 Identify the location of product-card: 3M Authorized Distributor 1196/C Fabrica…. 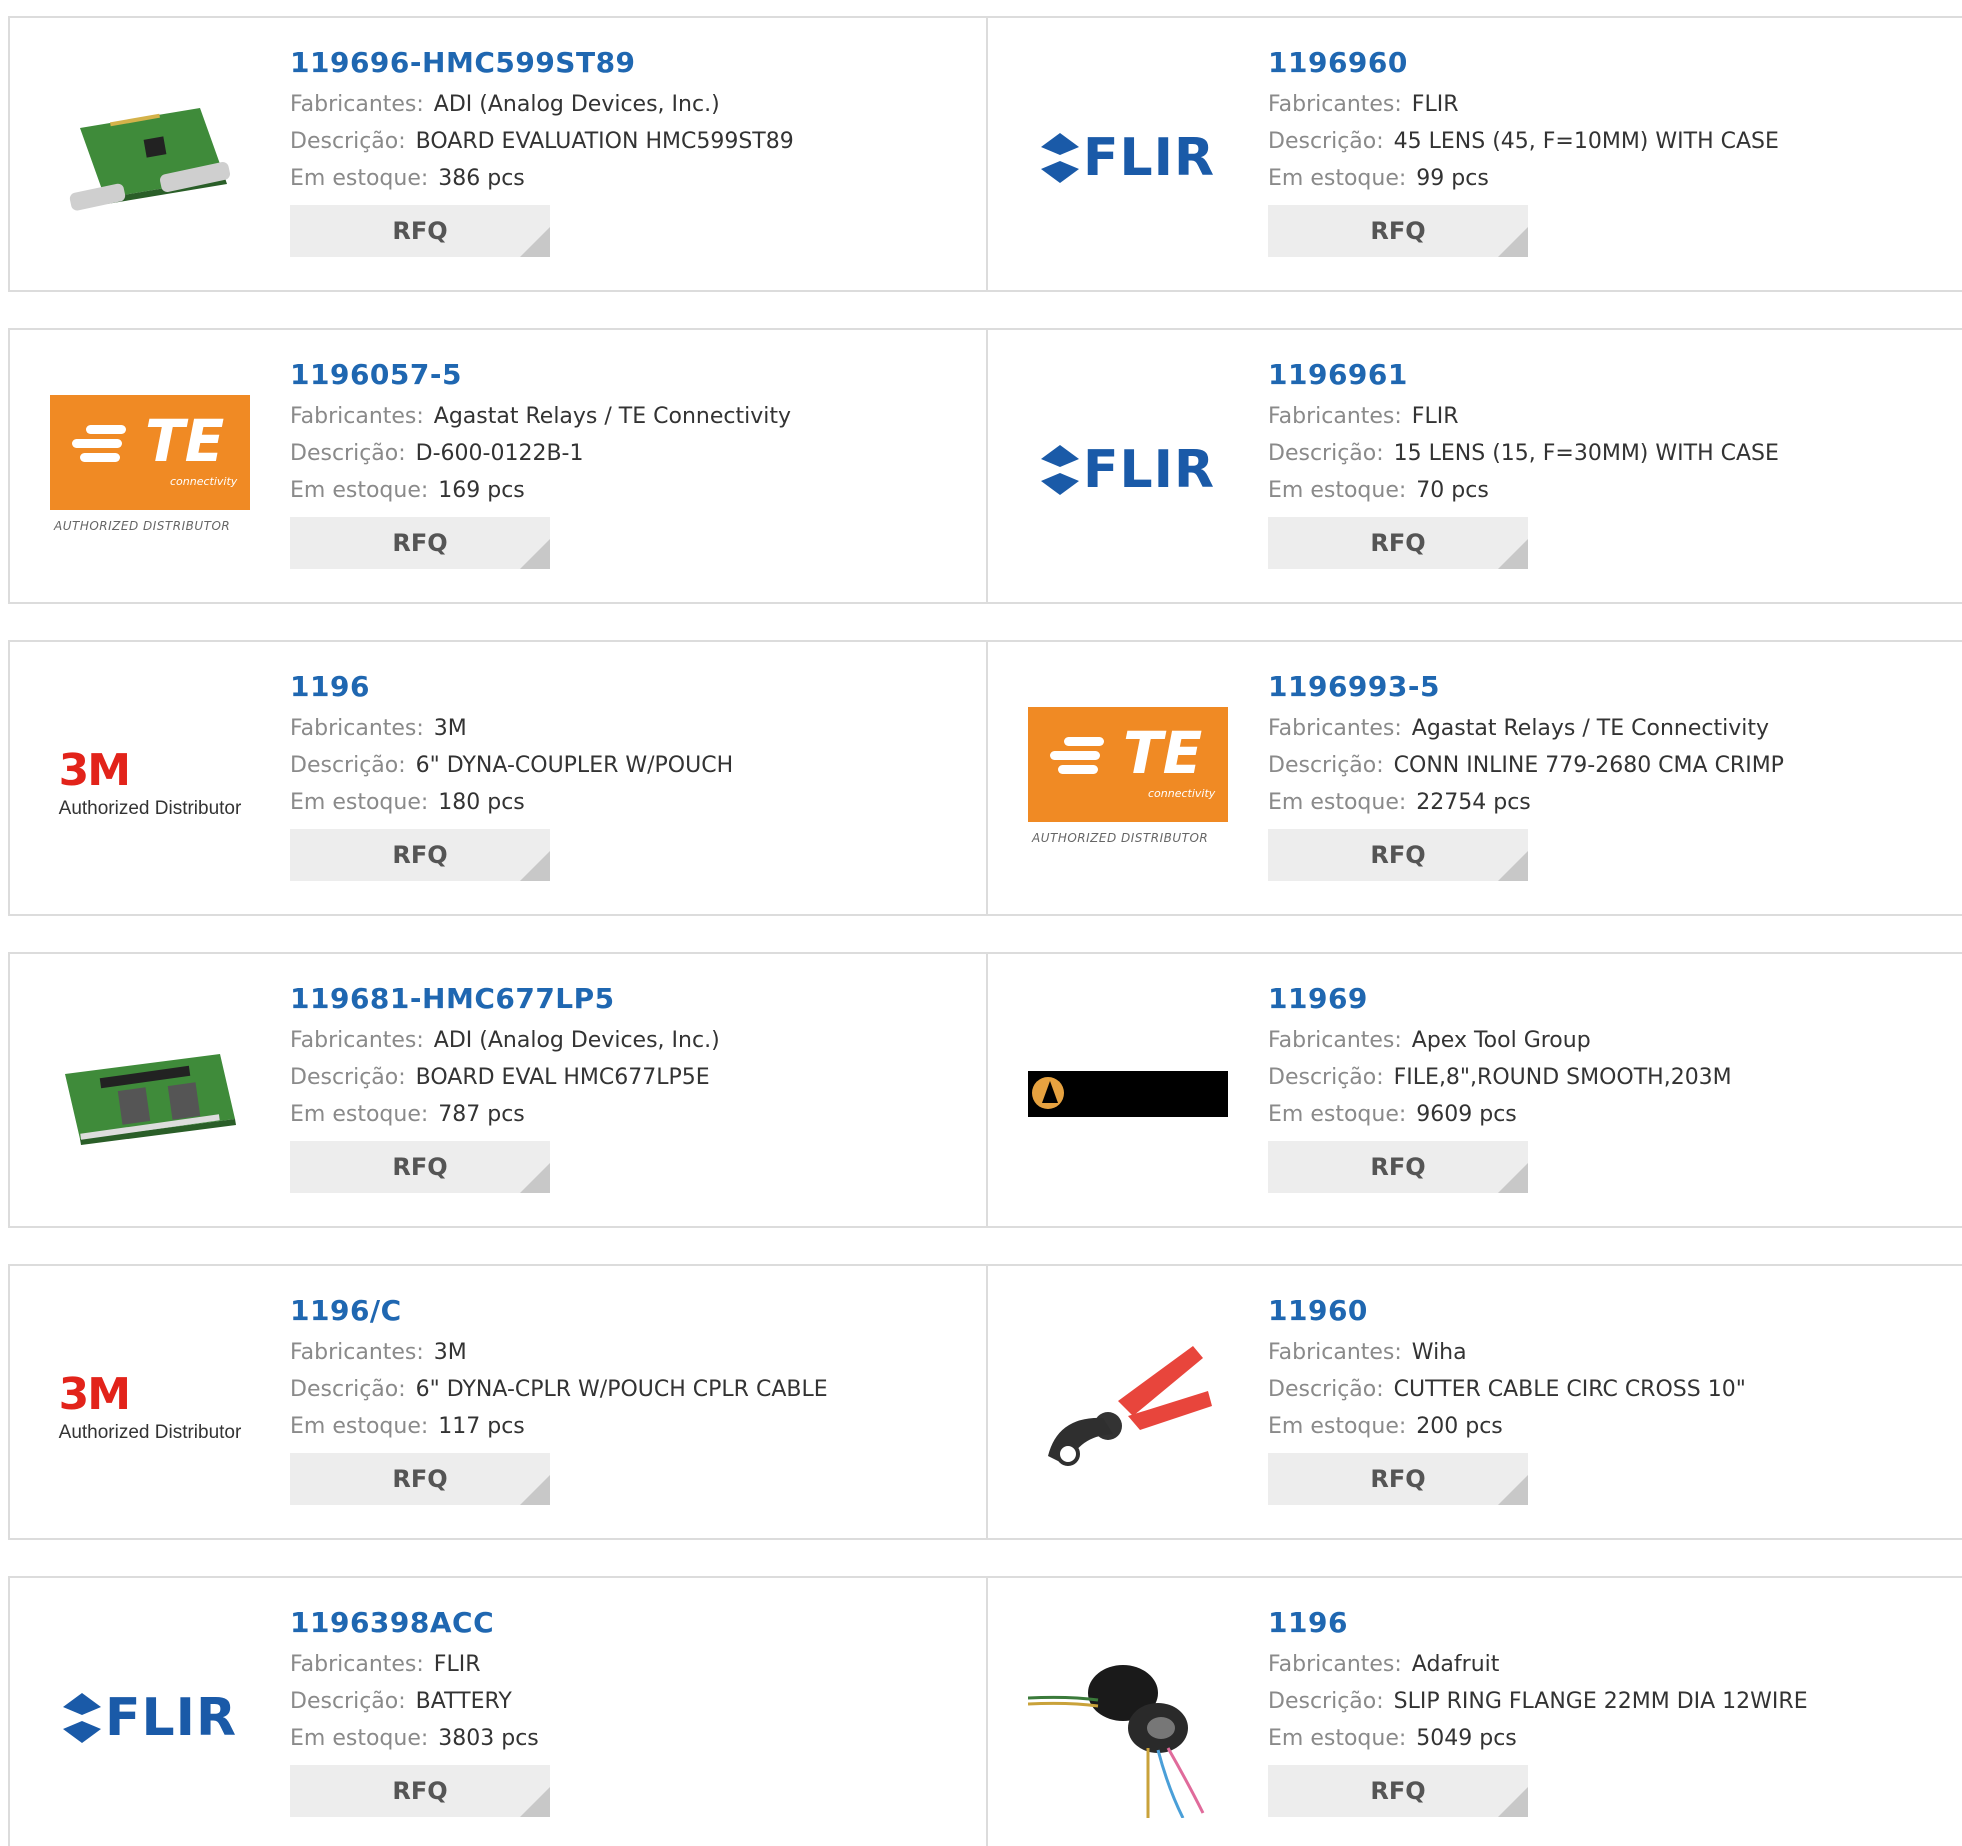
(498, 1402).